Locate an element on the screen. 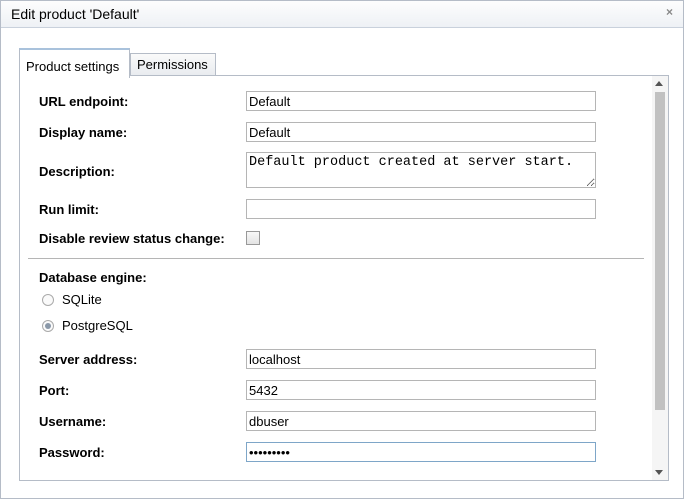 Image resolution: width=684 pixels, height=499 pixels. server-address-input is located at coordinates (421, 359).